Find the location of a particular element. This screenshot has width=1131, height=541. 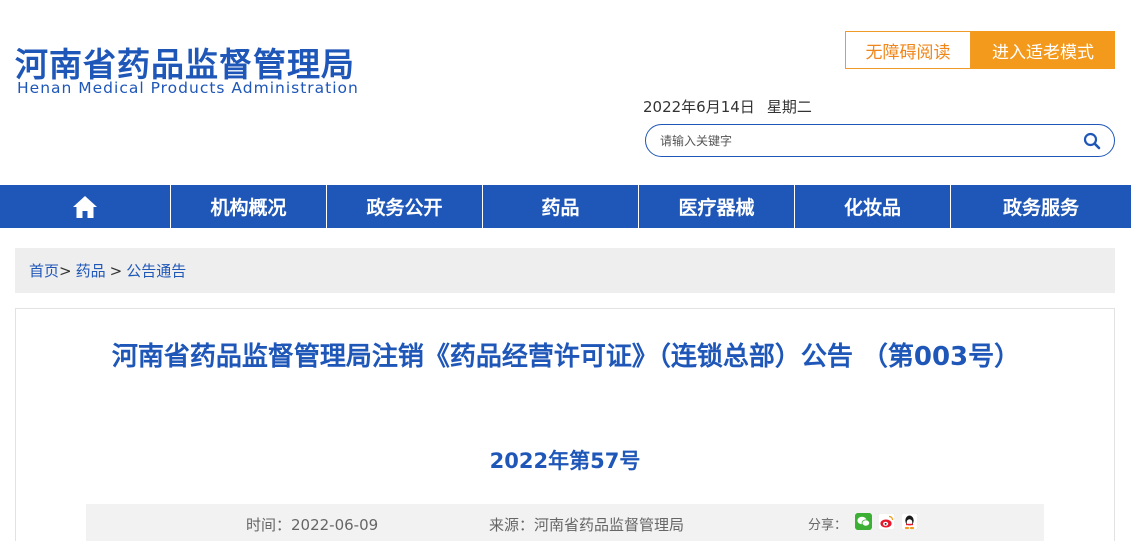

weekday-value: 星期二 is located at coordinates (789, 107).